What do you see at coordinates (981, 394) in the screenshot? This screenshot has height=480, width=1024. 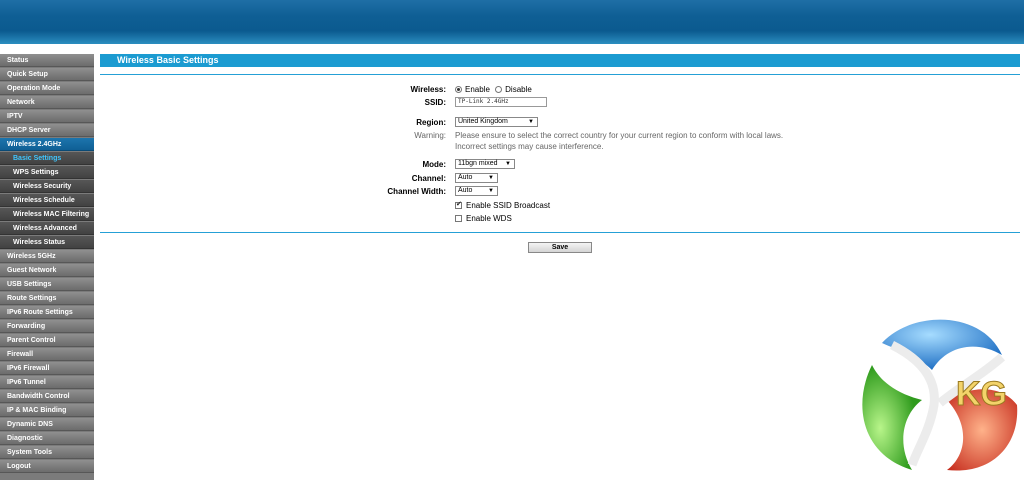 I see `kg-logo-text: KG` at bounding box center [981, 394].